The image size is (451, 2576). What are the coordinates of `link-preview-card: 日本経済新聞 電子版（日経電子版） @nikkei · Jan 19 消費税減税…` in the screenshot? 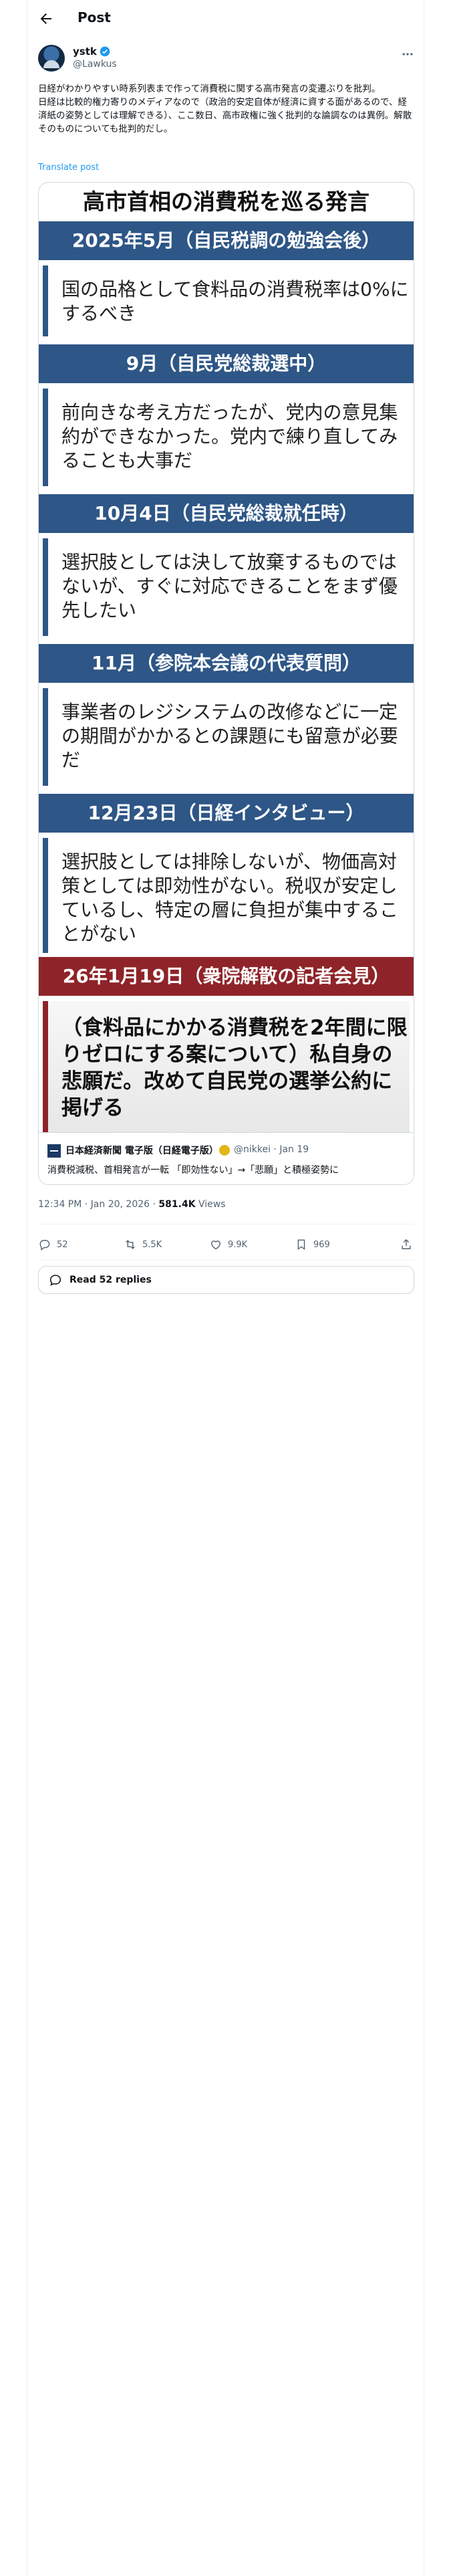 It's located at (226, 1158).